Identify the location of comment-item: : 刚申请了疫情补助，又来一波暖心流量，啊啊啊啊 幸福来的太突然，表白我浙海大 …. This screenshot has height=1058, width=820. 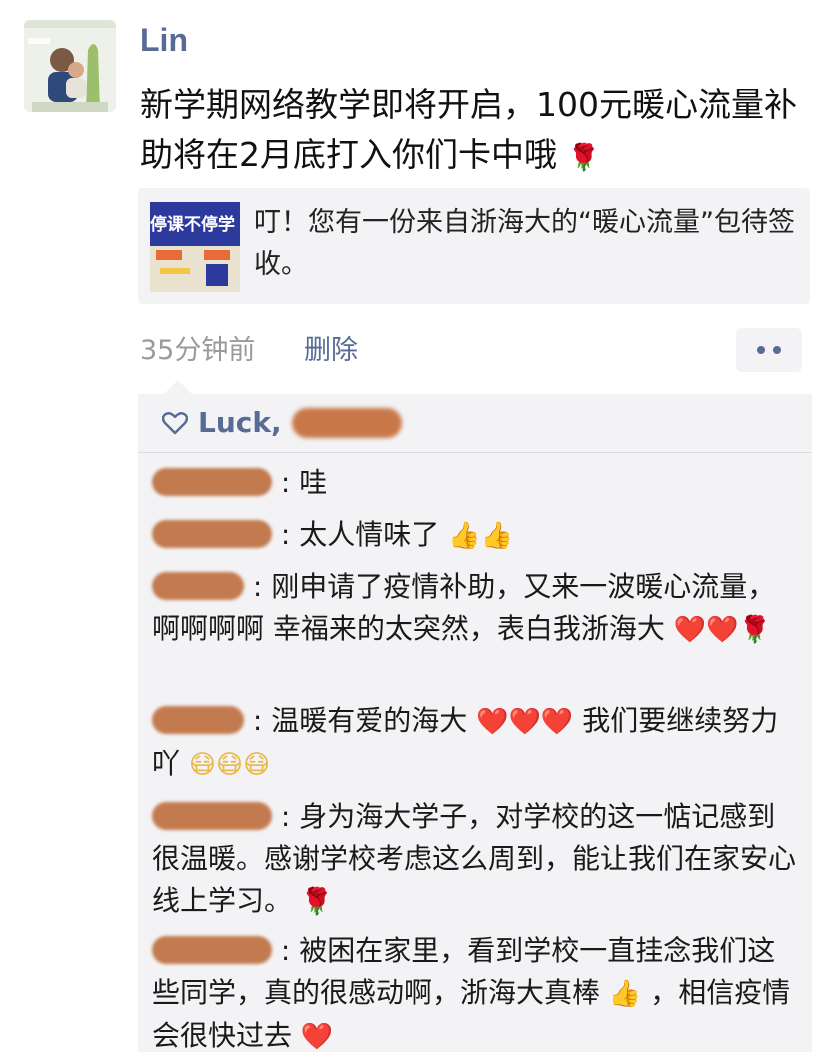
(476, 608).